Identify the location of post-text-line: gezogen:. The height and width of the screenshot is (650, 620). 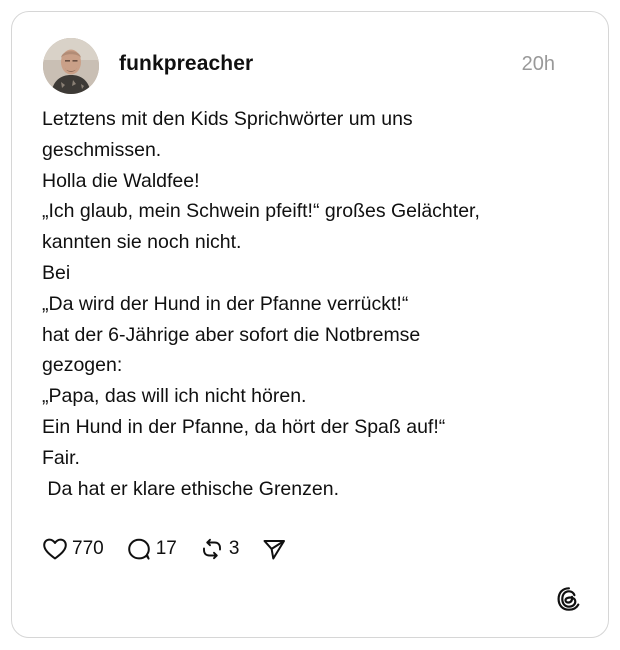
(82, 365).